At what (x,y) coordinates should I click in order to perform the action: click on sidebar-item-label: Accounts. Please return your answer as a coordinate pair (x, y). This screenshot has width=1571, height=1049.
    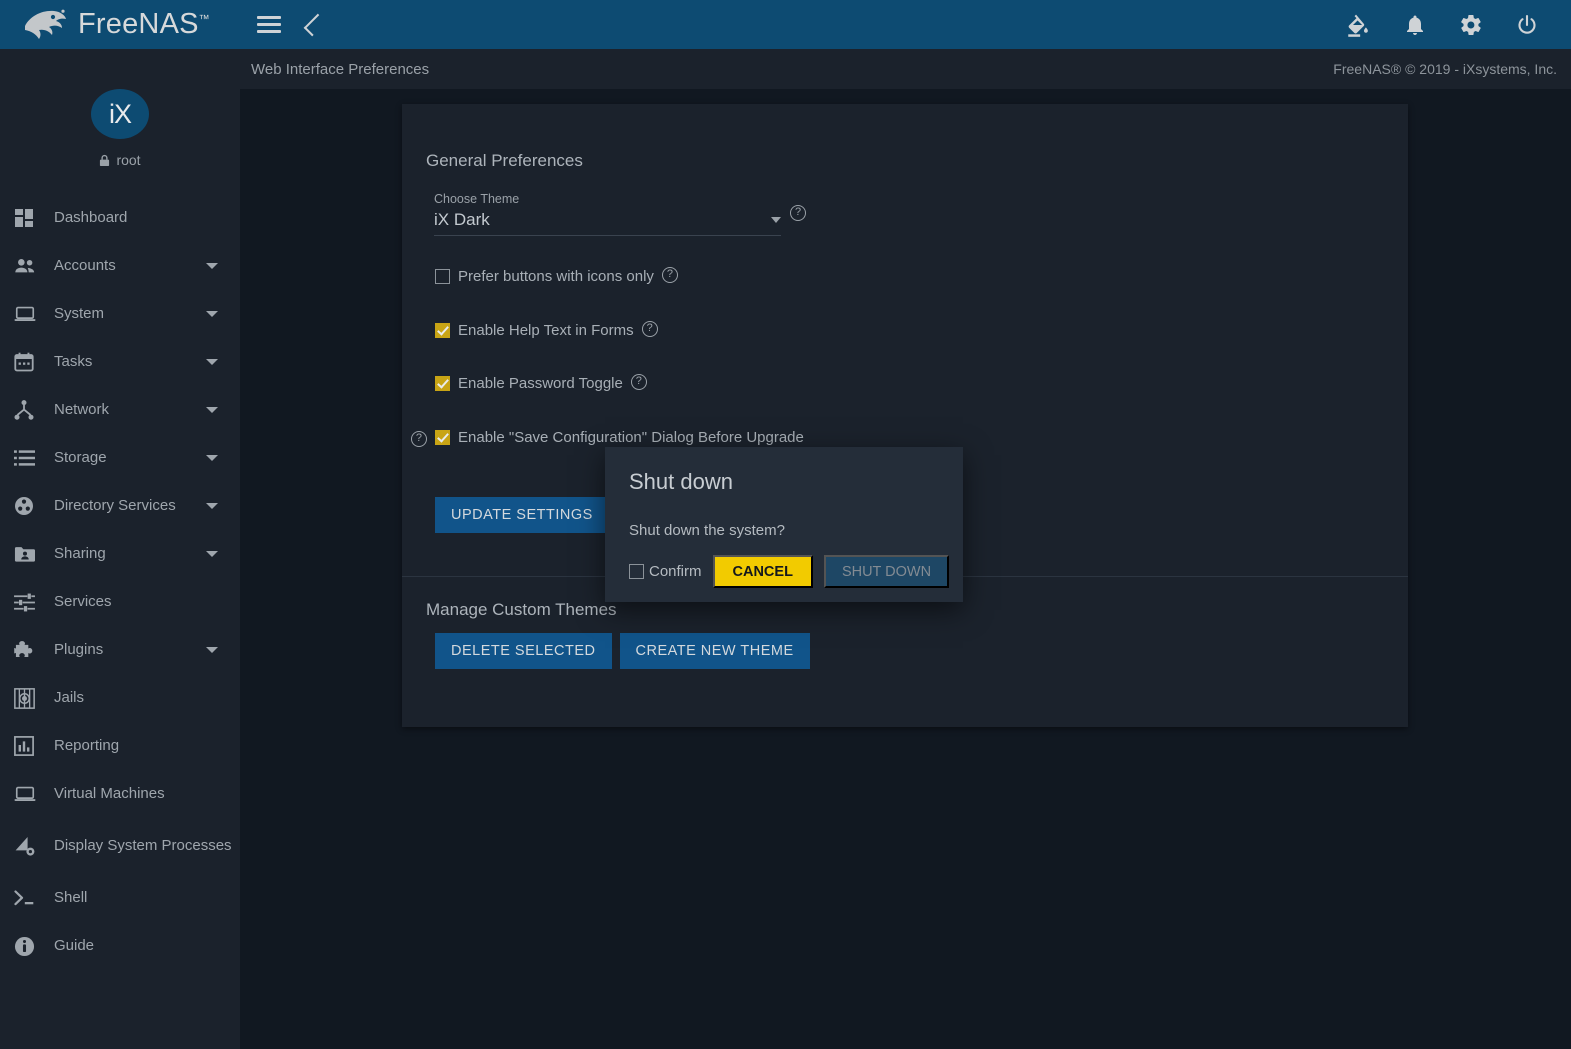
    Looking at the image, I should click on (85, 265).